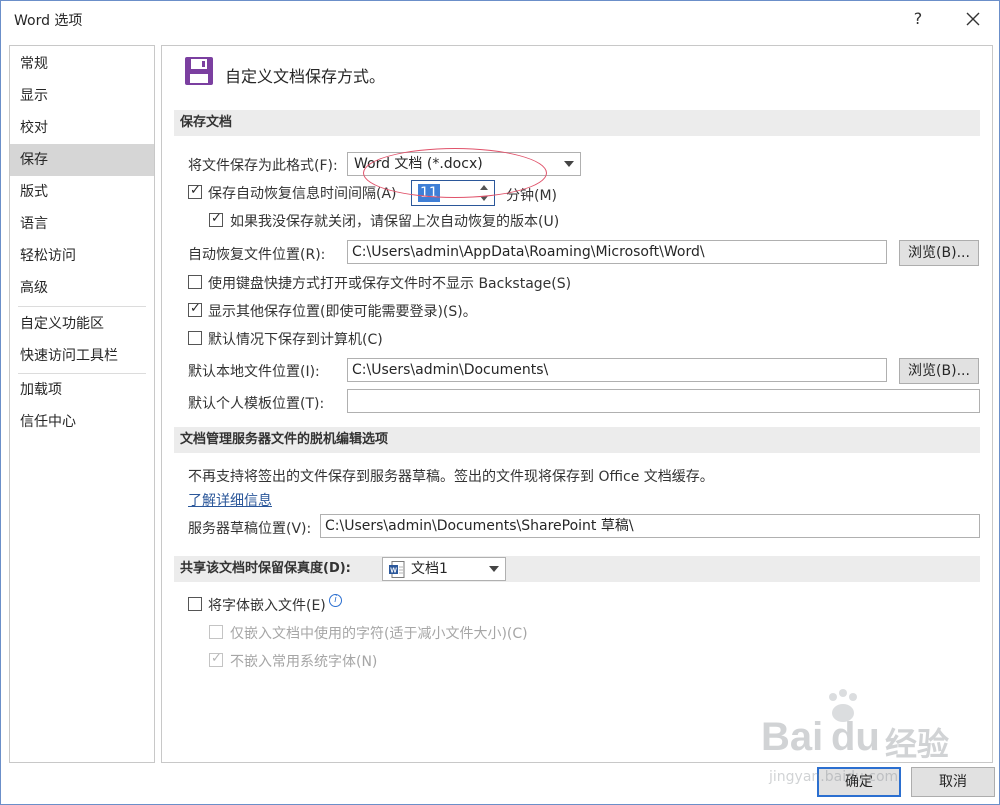  I want to click on sidebar-item-display: 显示, so click(82, 96).